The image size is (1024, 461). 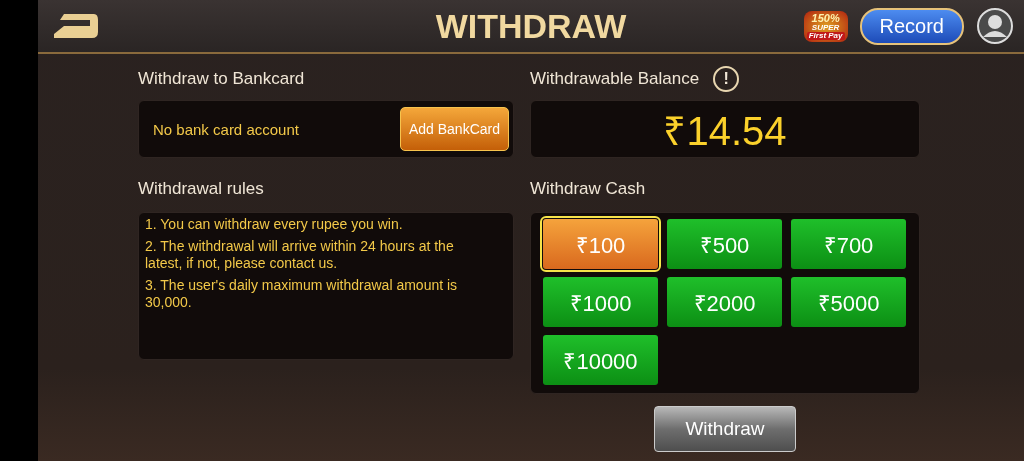 What do you see at coordinates (588, 189) in the screenshot?
I see `section-title: Withdraw Cash` at bounding box center [588, 189].